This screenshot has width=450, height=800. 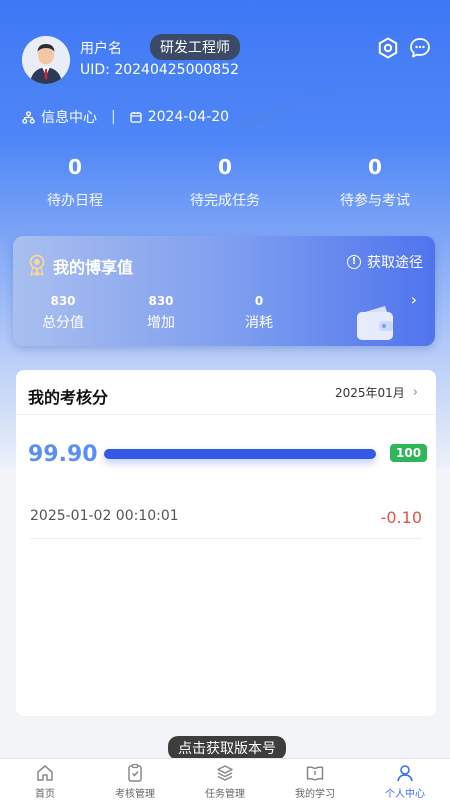 What do you see at coordinates (195, 47) in the screenshot?
I see `role-badge: 研发工程师` at bounding box center [195, 47].